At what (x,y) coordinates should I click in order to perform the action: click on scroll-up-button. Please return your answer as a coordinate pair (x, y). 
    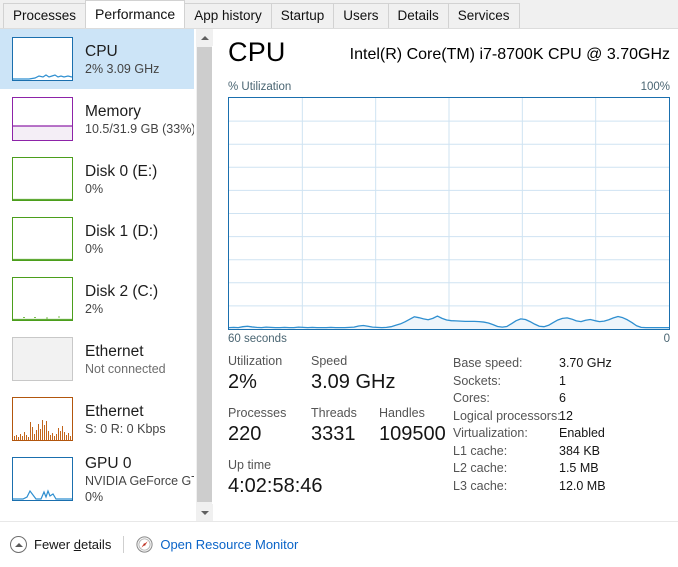
    Looking at the image, I should click on (204, 37).